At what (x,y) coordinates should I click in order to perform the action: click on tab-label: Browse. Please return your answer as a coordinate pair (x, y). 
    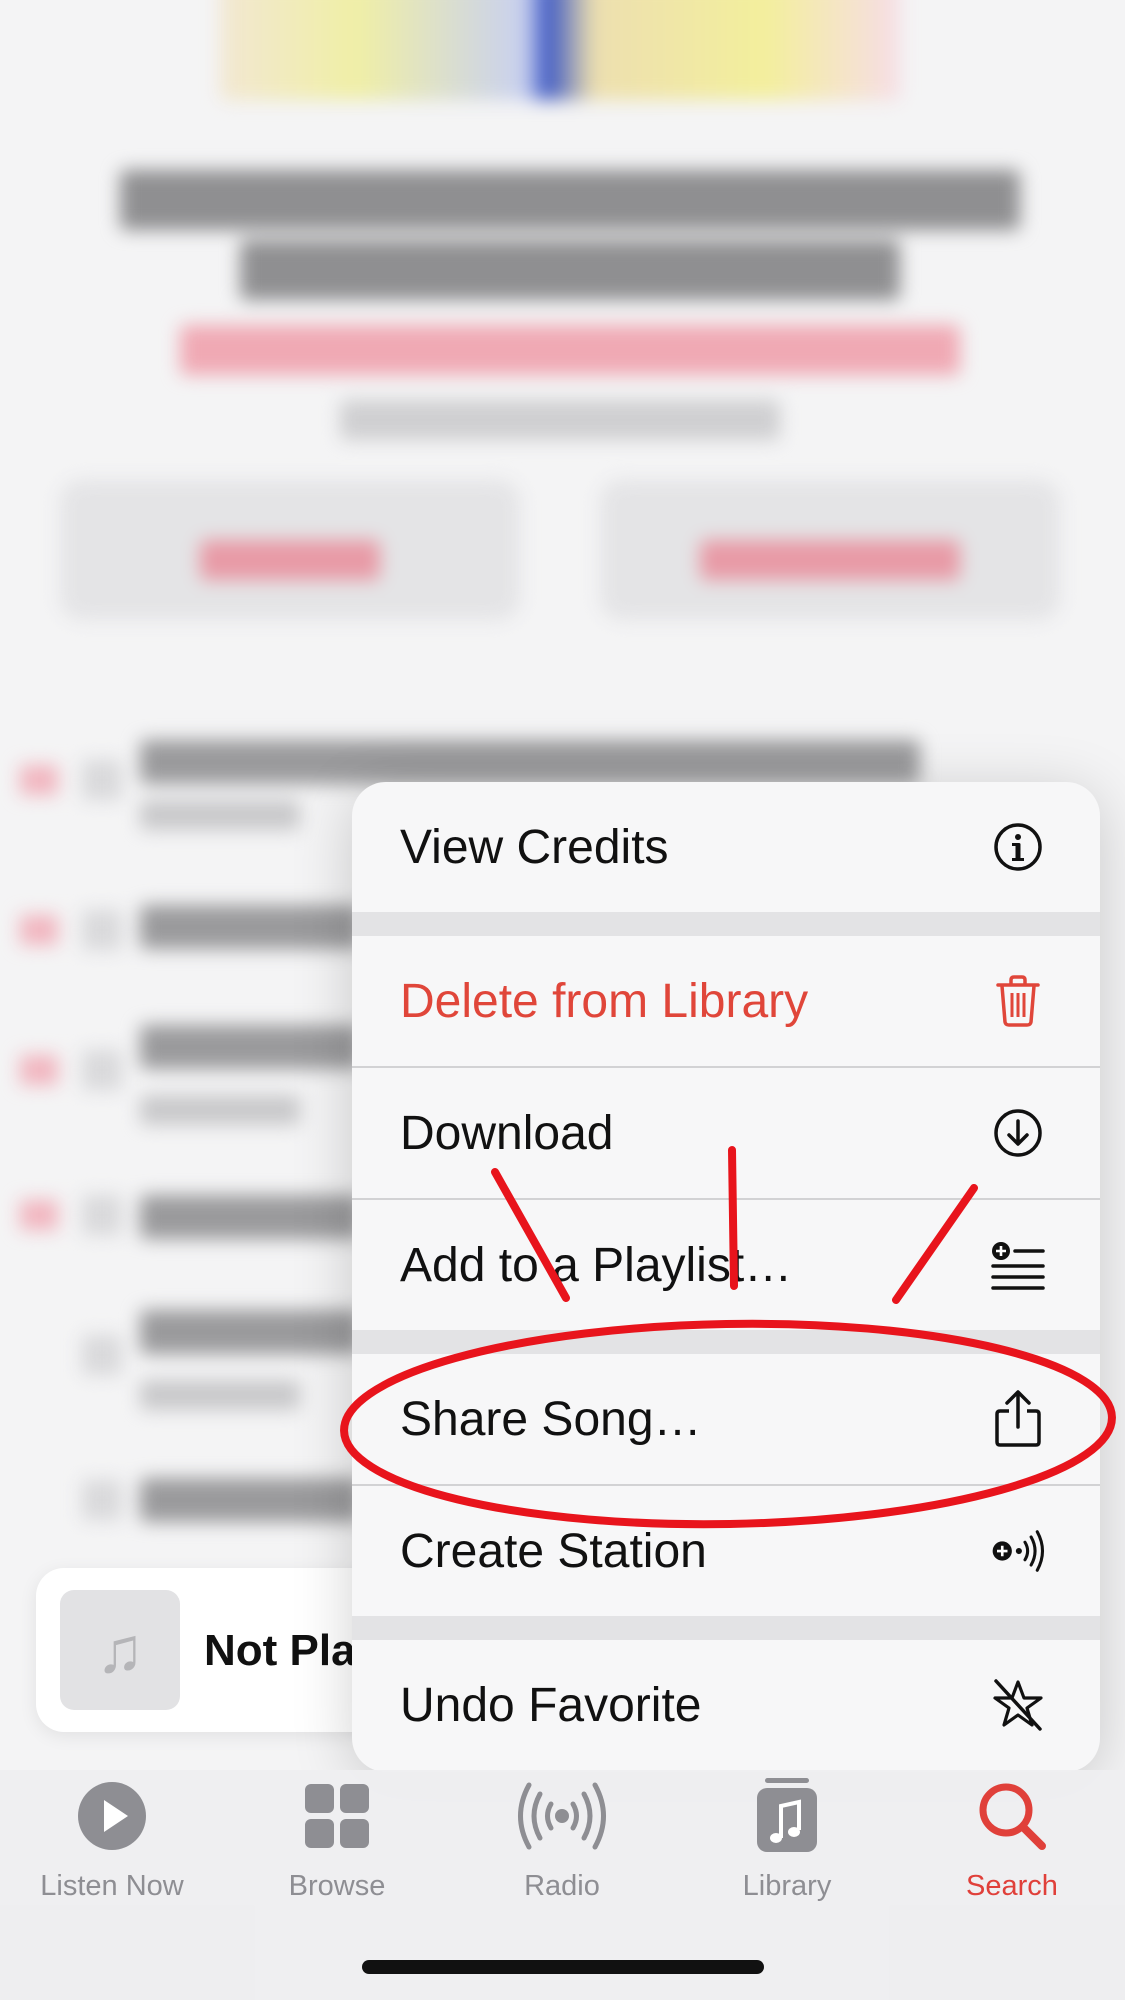
    Looking at the image, I should click on (337, 1886).